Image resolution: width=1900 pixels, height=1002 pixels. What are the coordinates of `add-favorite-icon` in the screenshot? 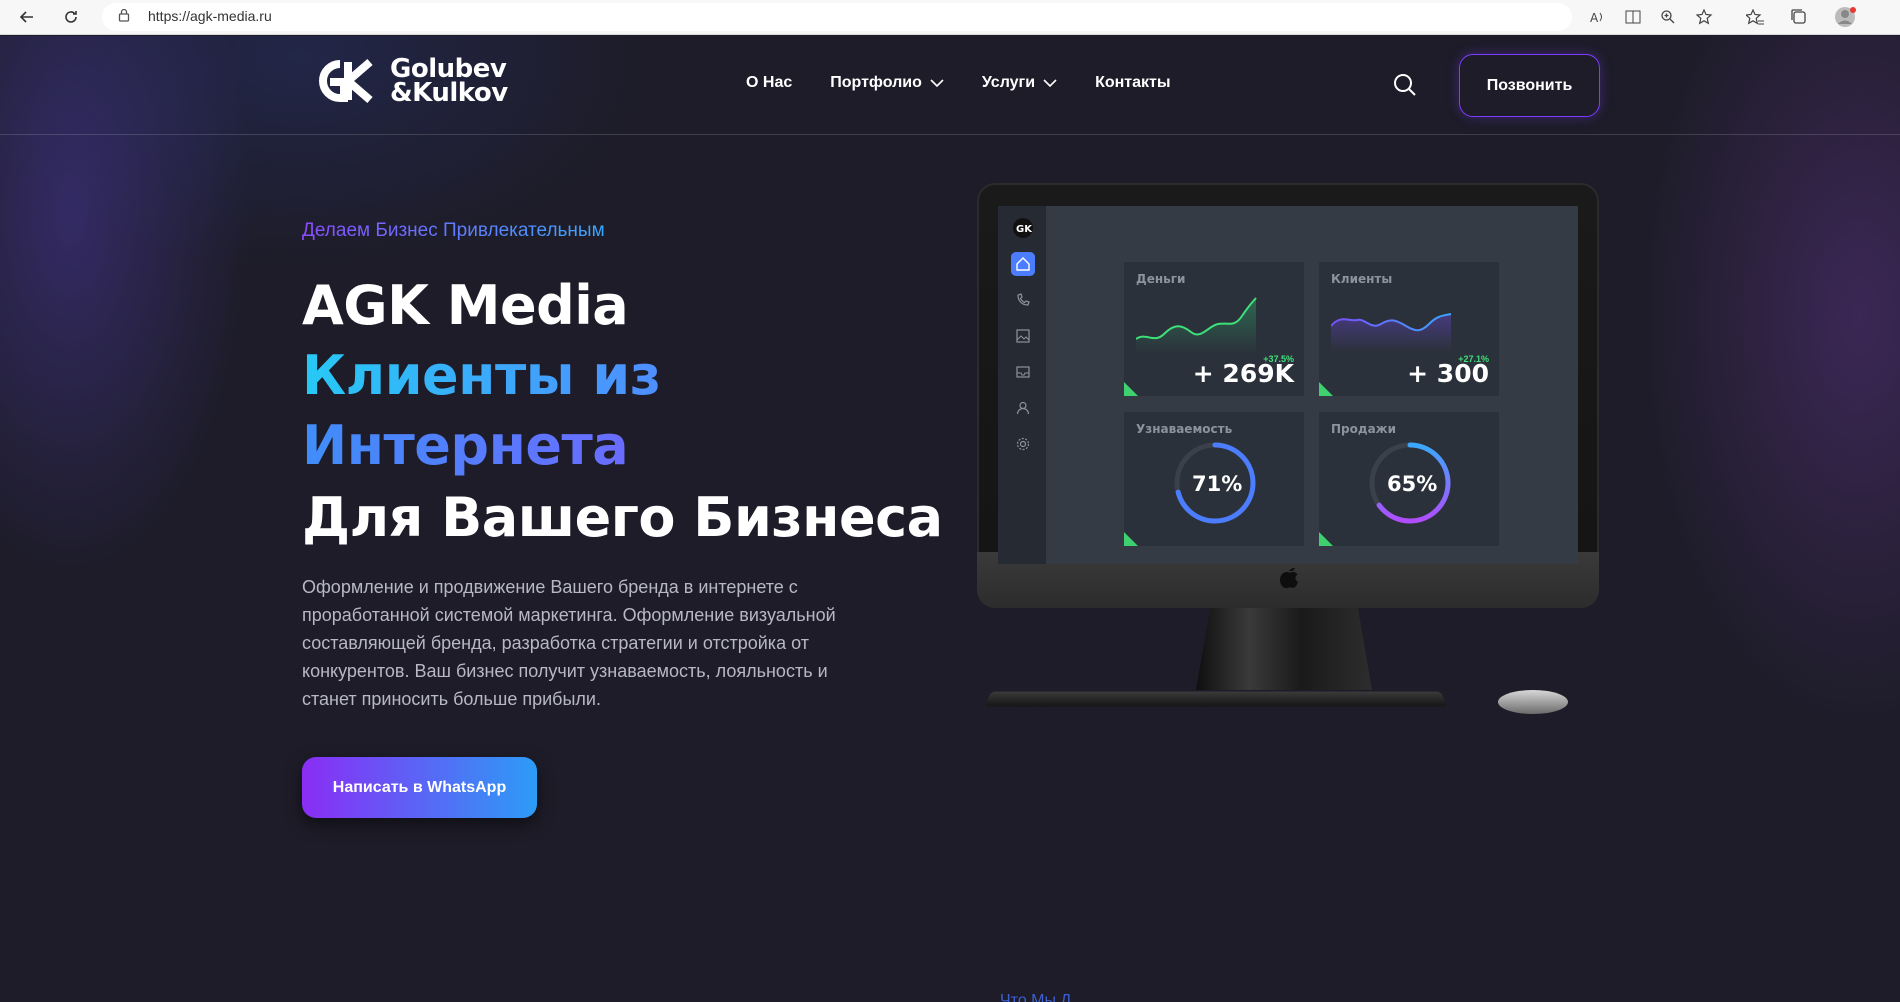 It's located at (1705, 17).